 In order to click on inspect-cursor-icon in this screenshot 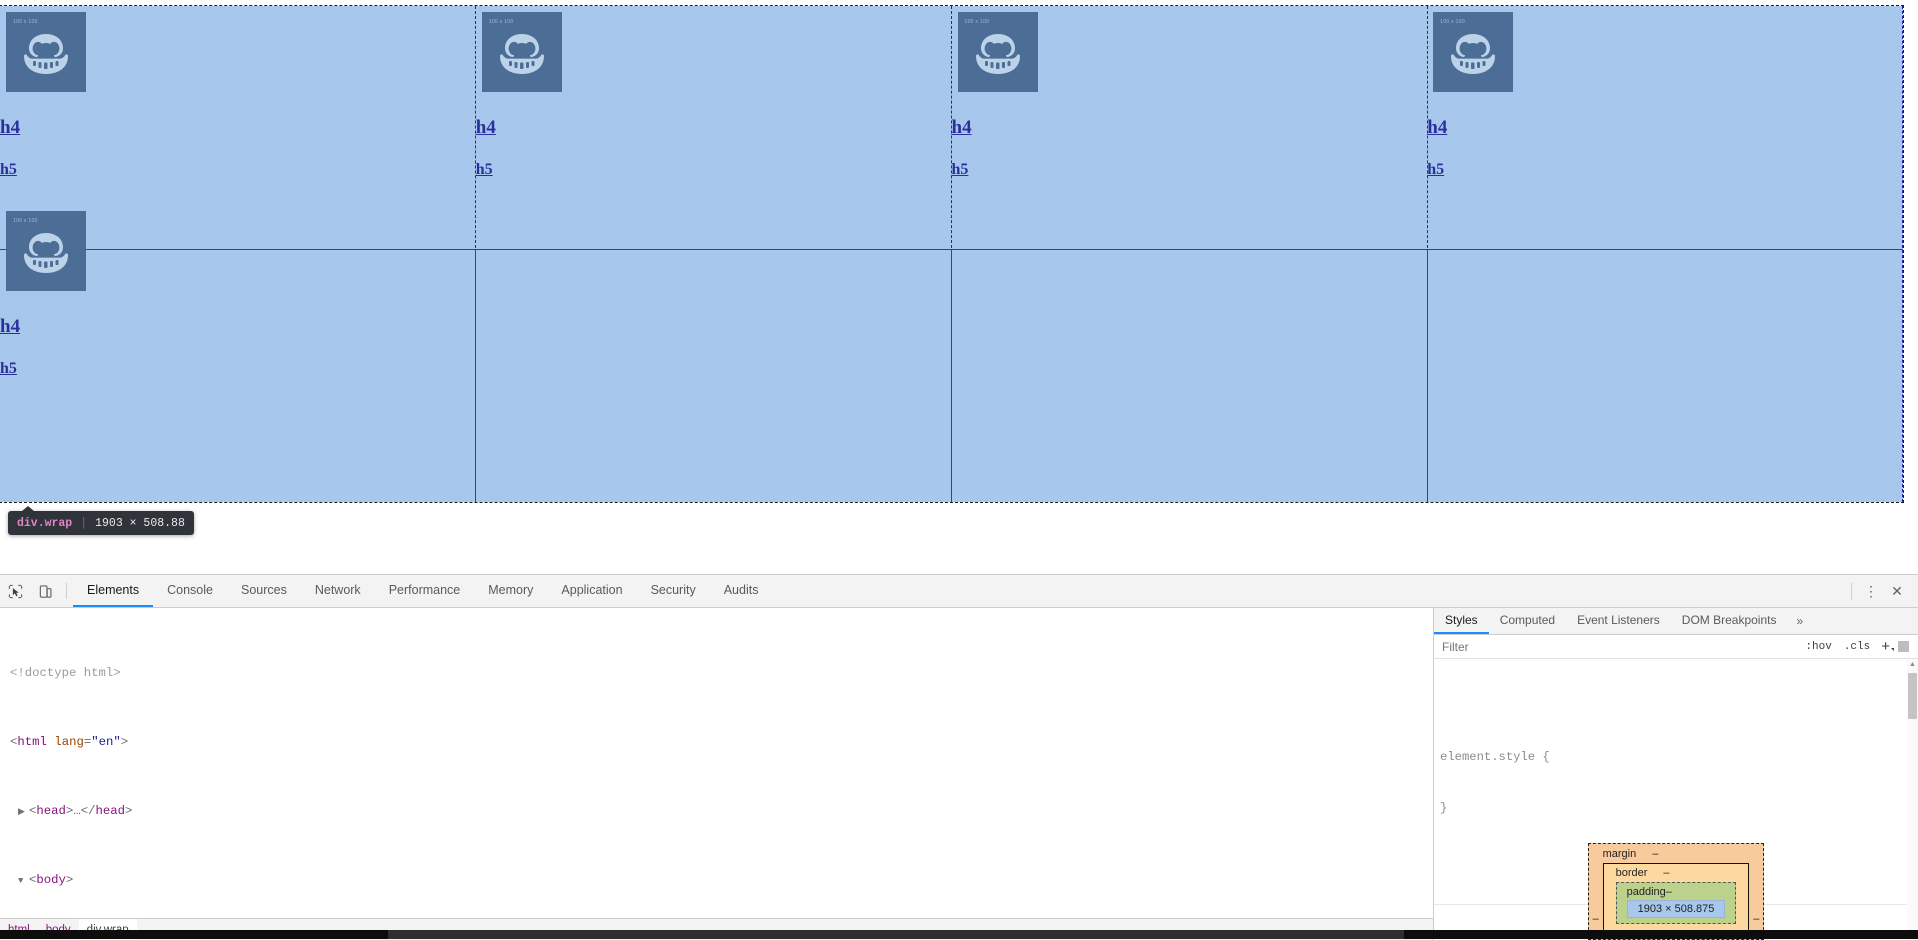, I will do `click(15, 591)`.